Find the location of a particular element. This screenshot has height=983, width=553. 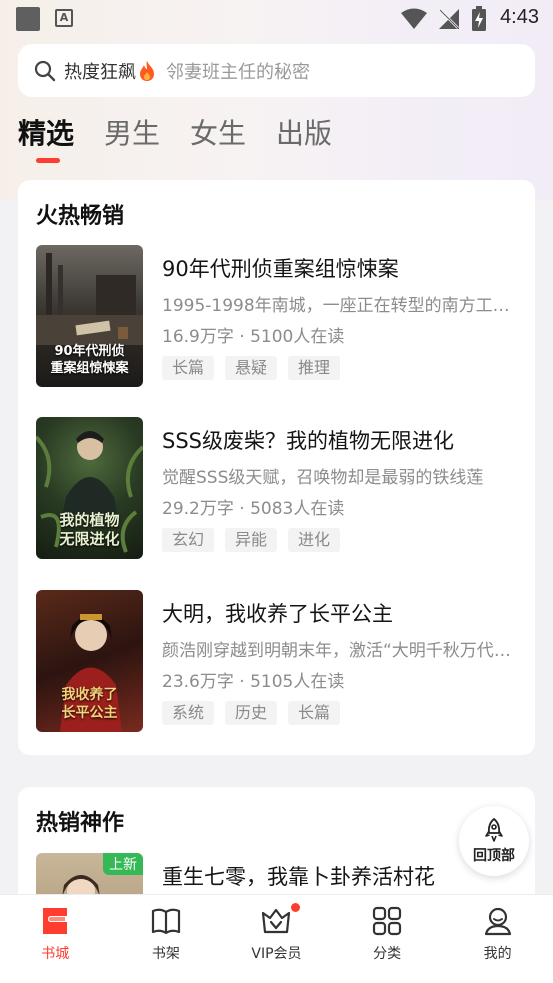

nav-category: 分类 is located at coordinates (387, 939).